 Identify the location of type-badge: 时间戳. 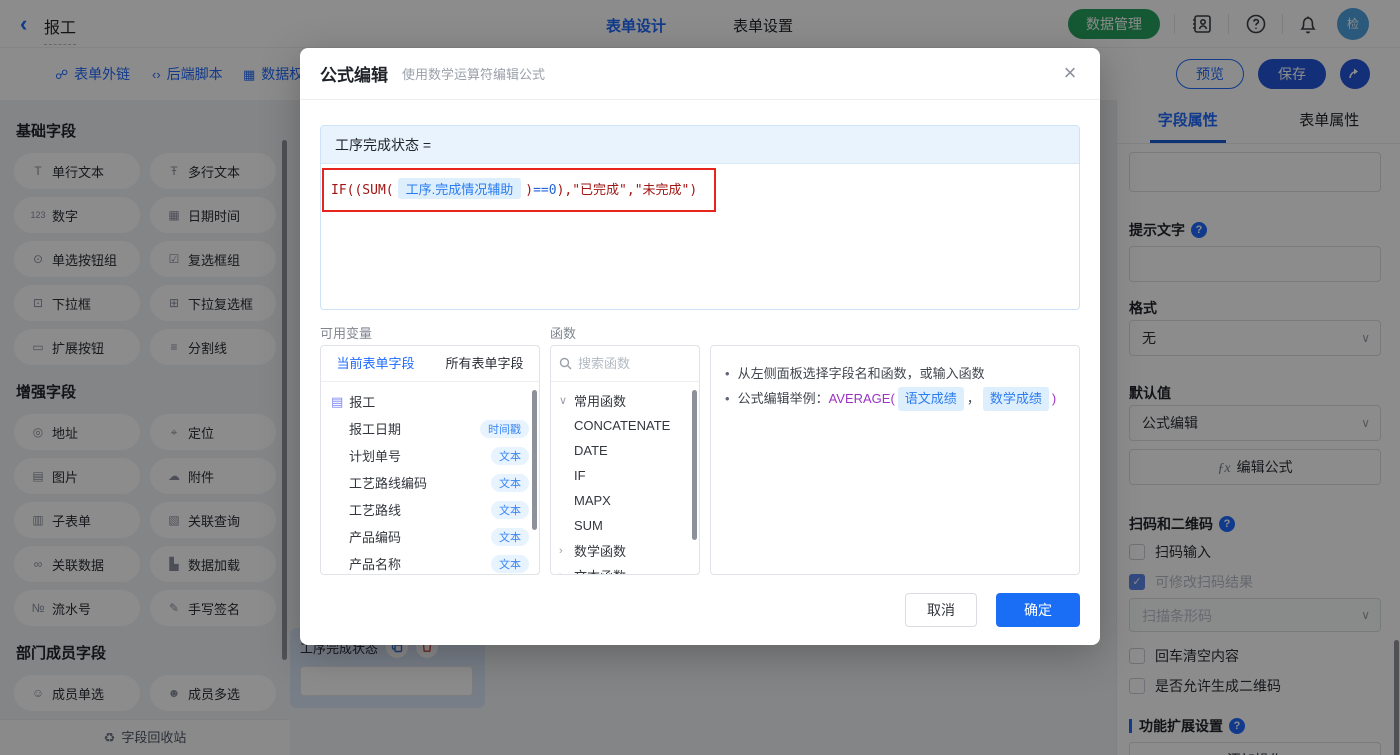
(504, 428).